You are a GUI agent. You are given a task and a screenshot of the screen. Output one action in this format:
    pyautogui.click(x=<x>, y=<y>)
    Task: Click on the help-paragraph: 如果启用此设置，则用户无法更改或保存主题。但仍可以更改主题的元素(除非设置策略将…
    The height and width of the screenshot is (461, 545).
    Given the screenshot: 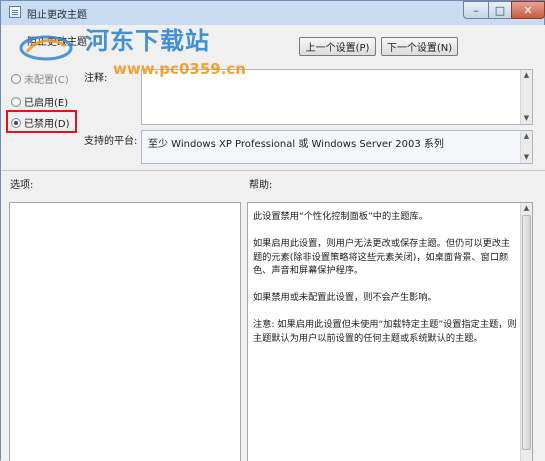 What is the action you would take?
    pyautogui.click(x=382, y=257)
    